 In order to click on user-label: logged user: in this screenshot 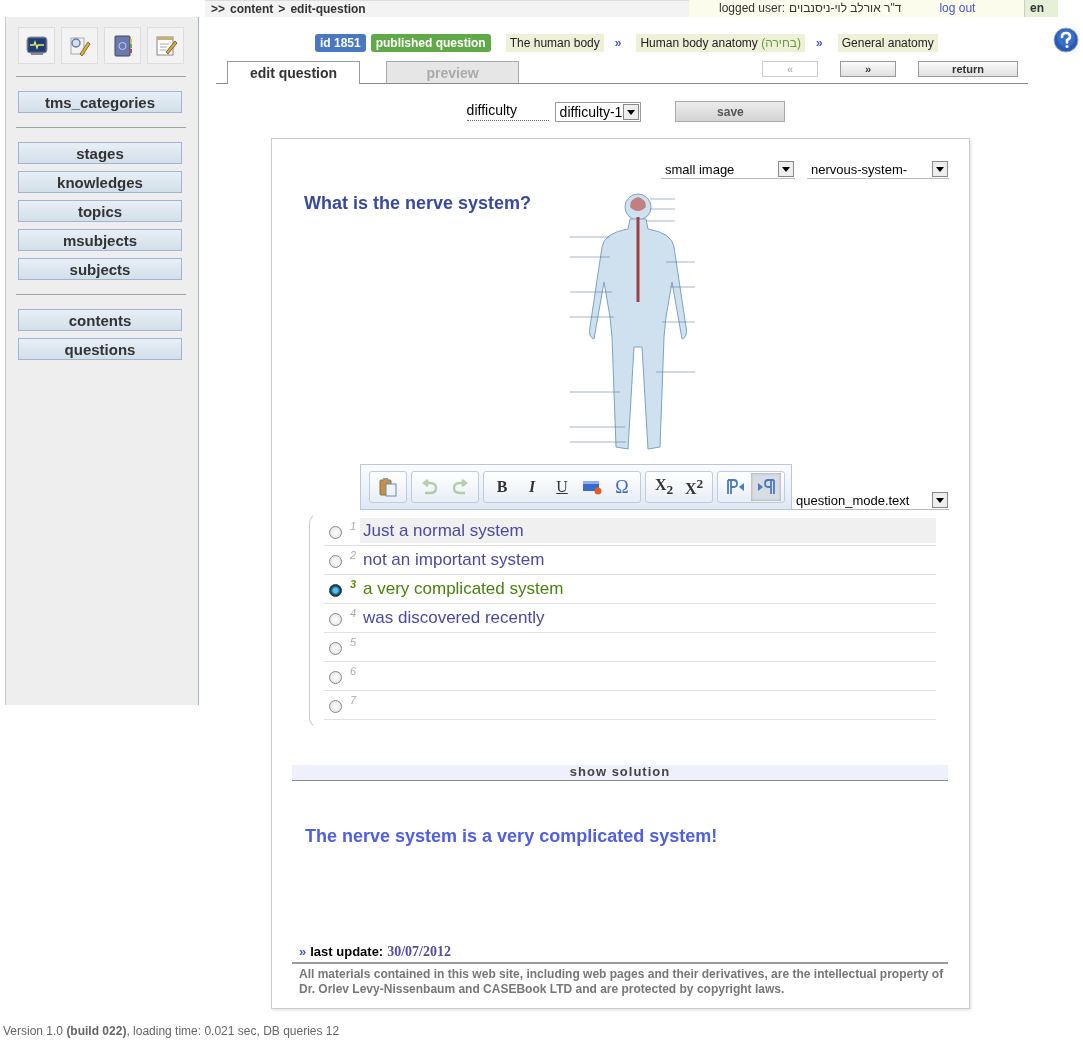, I will do `click(752, 8)`.